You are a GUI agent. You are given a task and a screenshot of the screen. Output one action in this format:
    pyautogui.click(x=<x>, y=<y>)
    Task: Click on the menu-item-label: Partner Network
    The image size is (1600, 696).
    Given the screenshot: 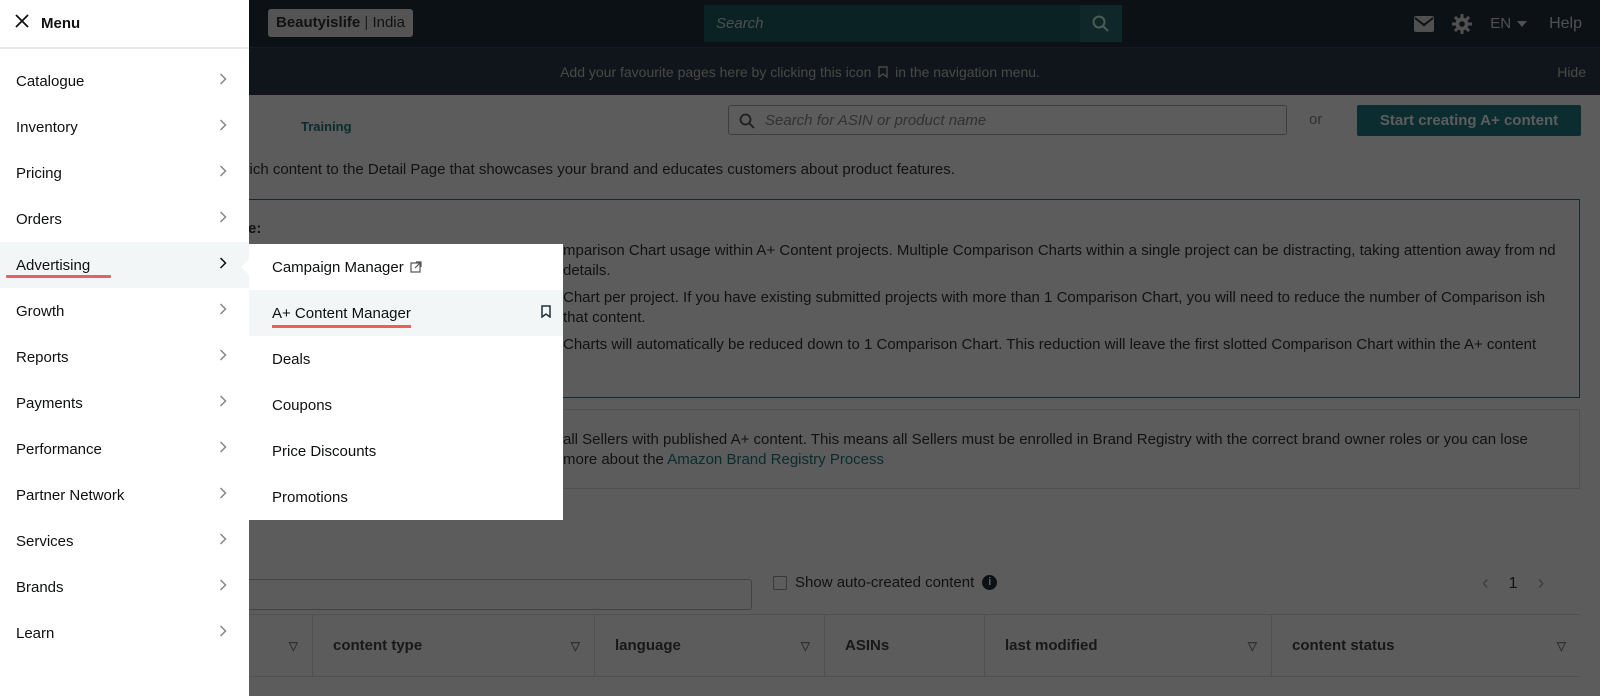 What is the action you would take?
    pyautogui.click(x=70, y=495)
    